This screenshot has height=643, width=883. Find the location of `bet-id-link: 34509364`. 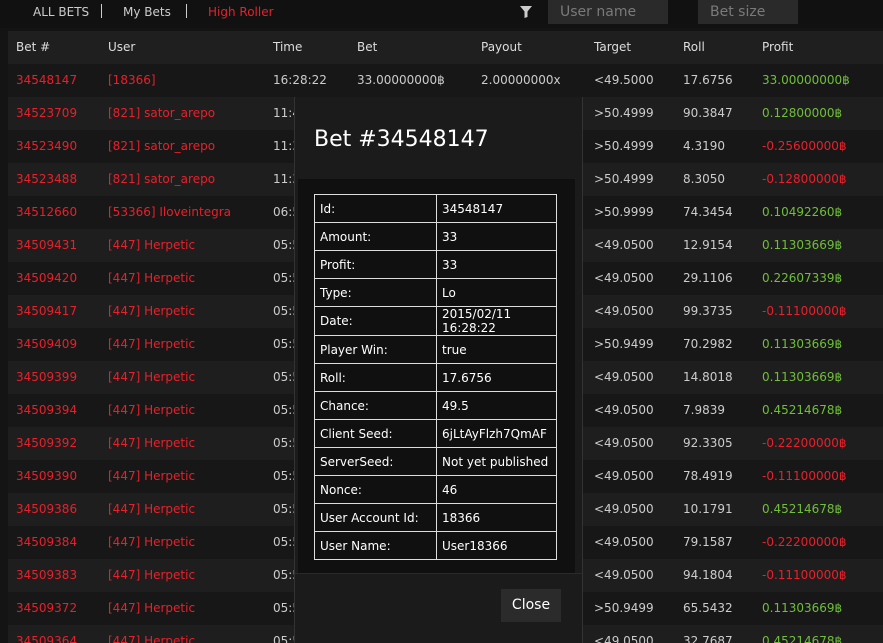

bet-id-link: 34509364 is located at coordinates (46, 638).